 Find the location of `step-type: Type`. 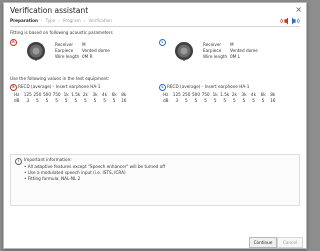

step-type: Type is located at coordinates (50, 20).